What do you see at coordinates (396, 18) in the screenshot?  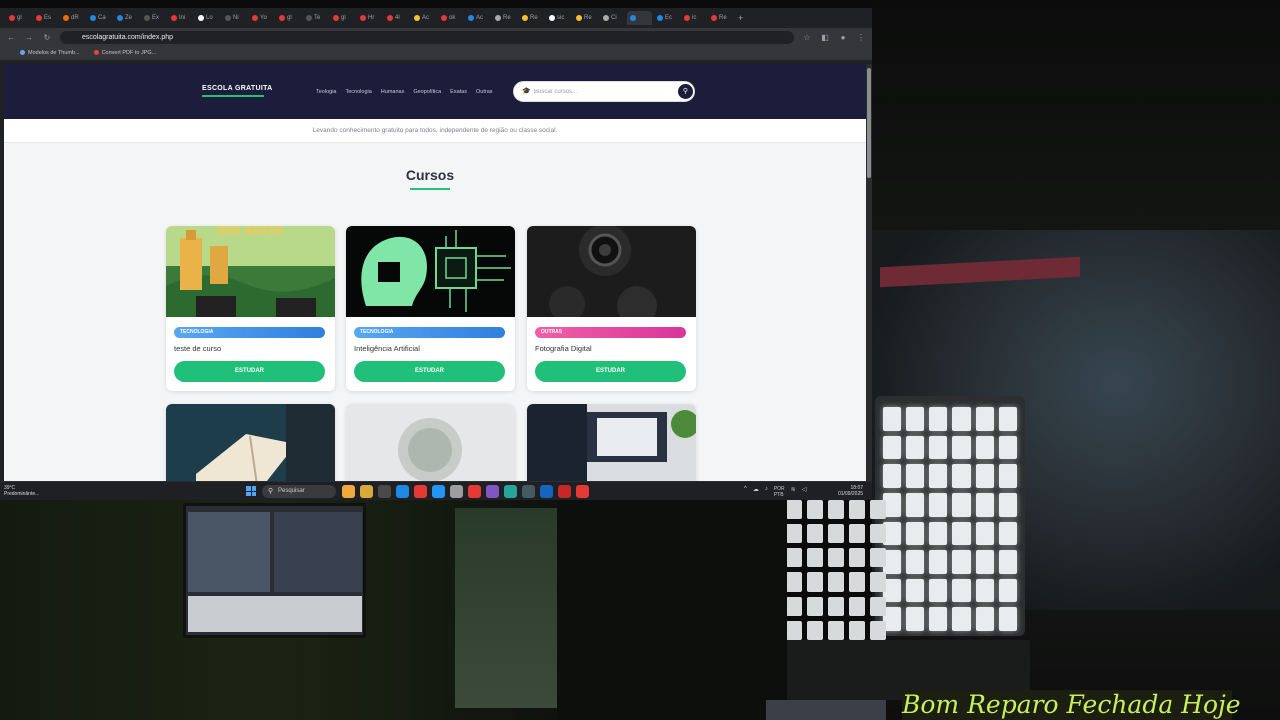 I see `browser-tab: 4l` at bounding box center [396, 18].